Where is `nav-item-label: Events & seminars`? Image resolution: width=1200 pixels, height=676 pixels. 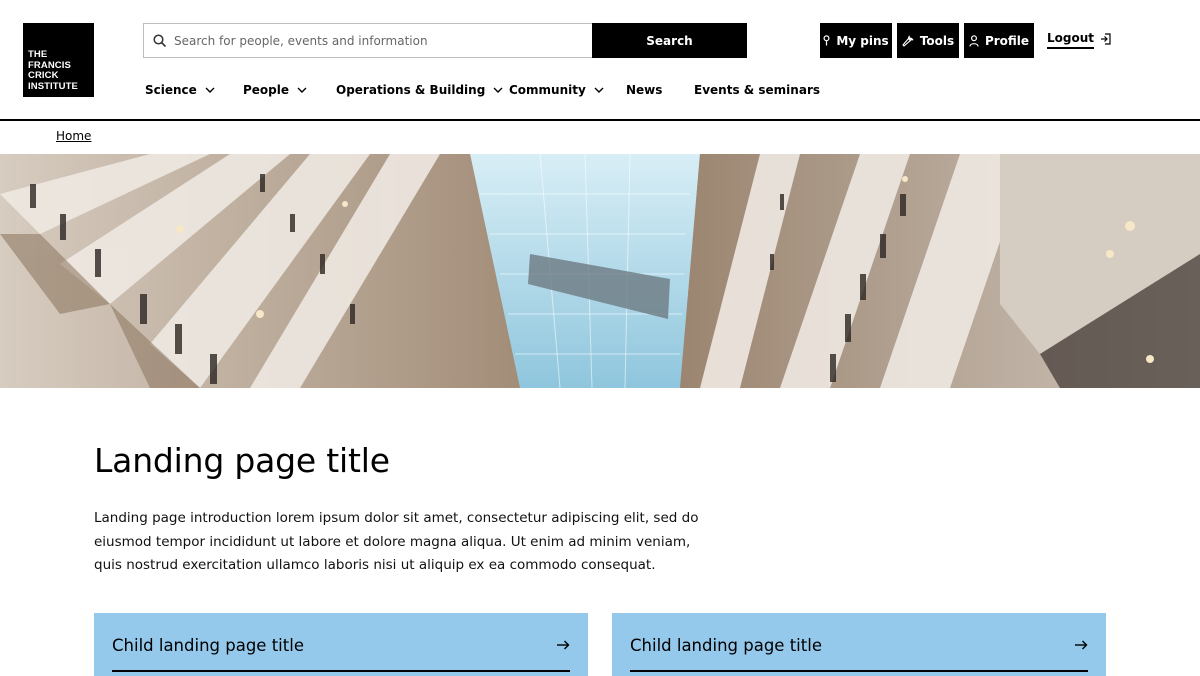
nav-item-label: Events & seminars is located at coordinates (757, 90).